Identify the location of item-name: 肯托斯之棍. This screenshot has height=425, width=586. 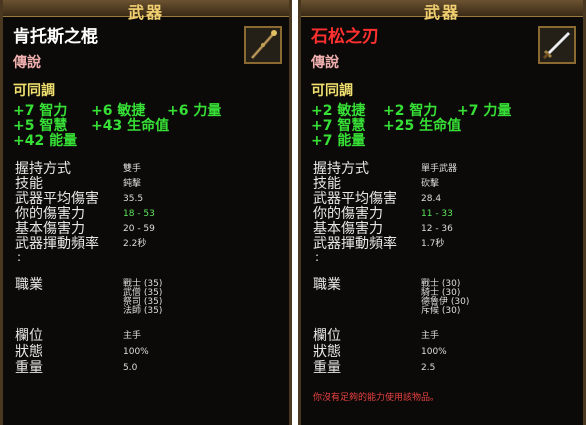
(55, 37).